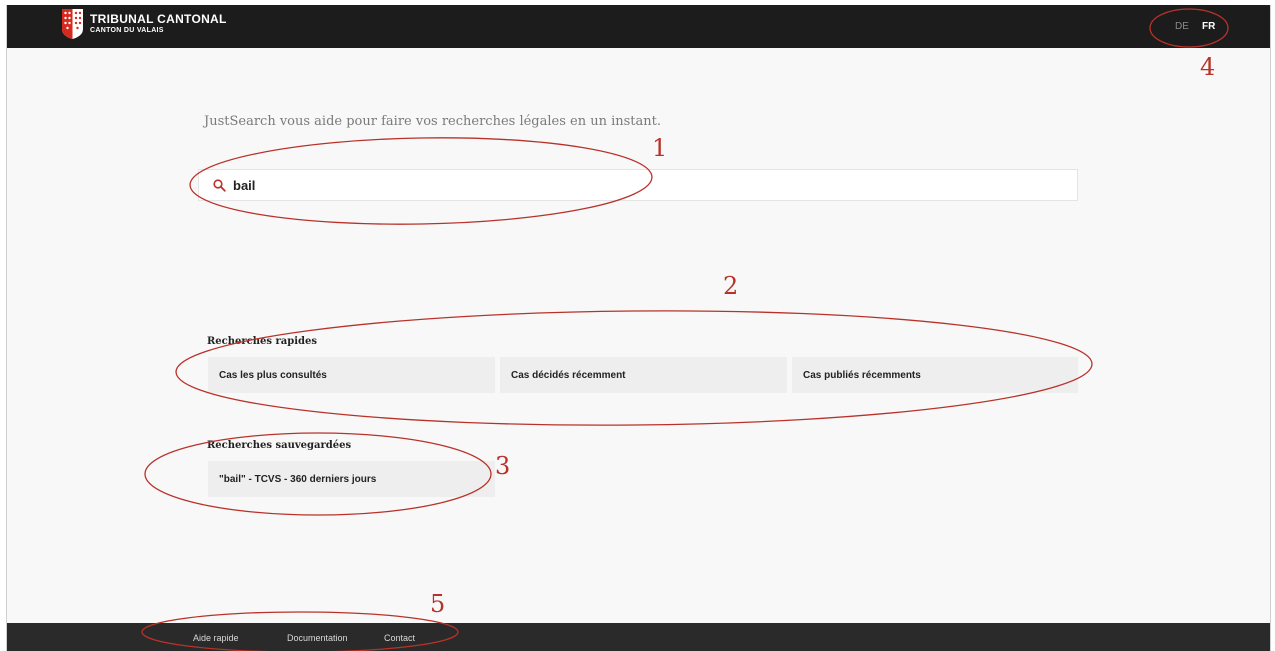  What do you see at coordinates (127, 30) in the screenshot?
I see `logo-subtitle: CANTON DU VALAIS` at bounding box center [127, 30].